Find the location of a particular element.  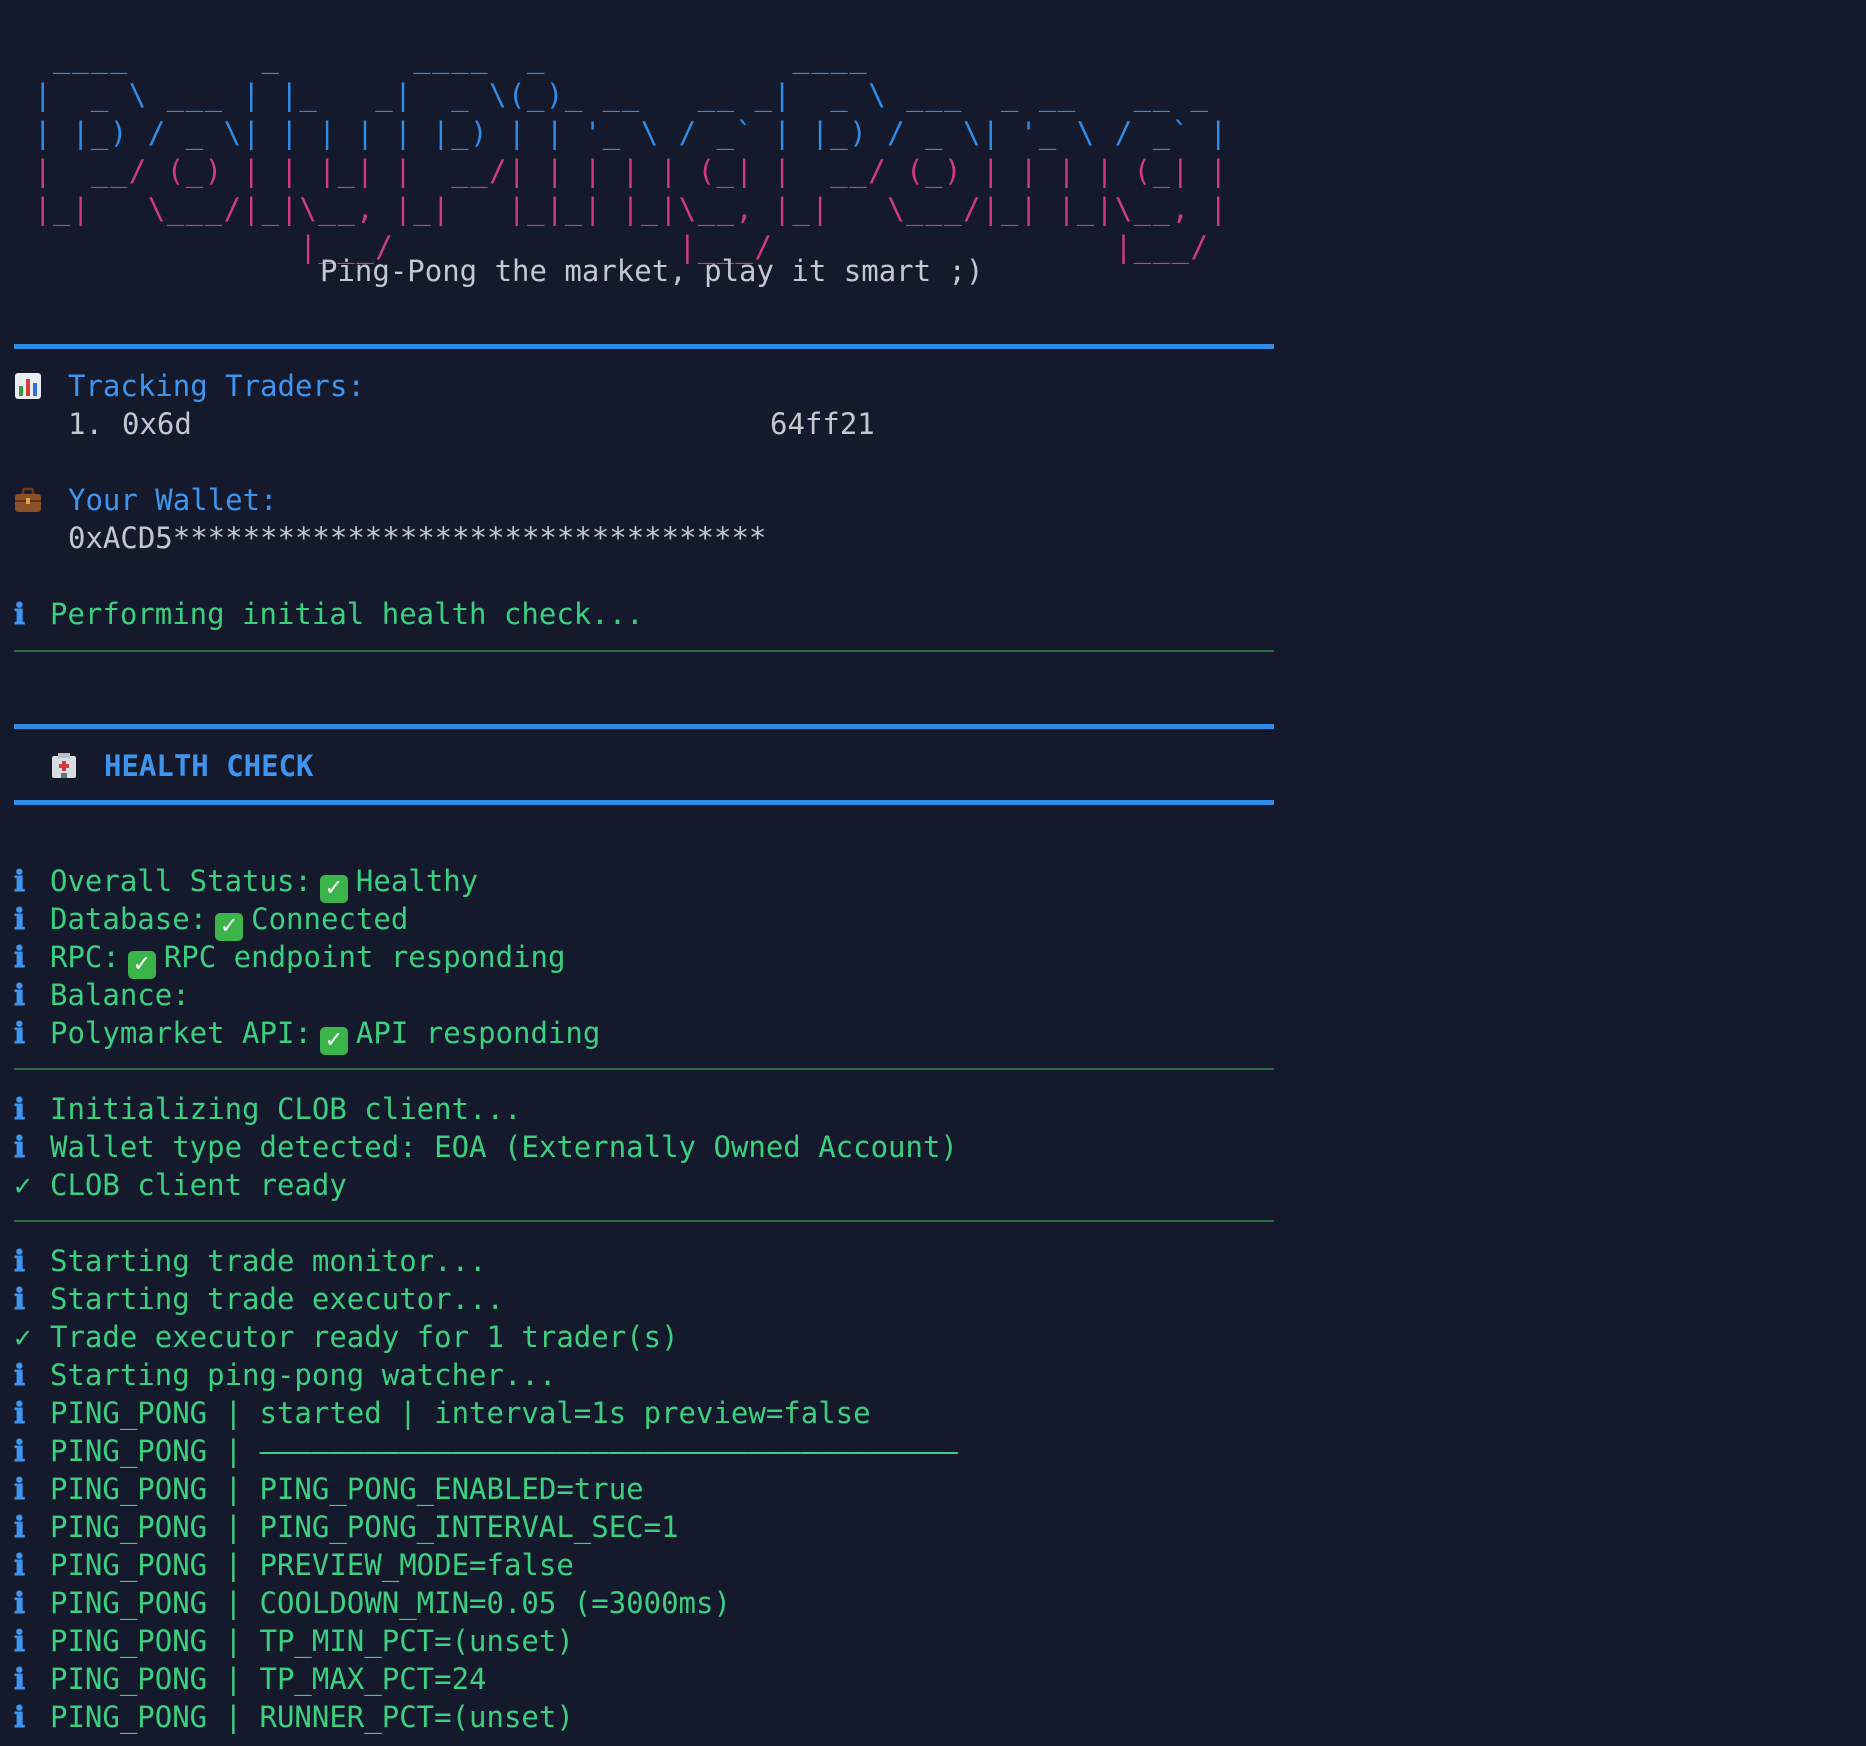

health-value: Healthy is located at coordinates (417, 881).